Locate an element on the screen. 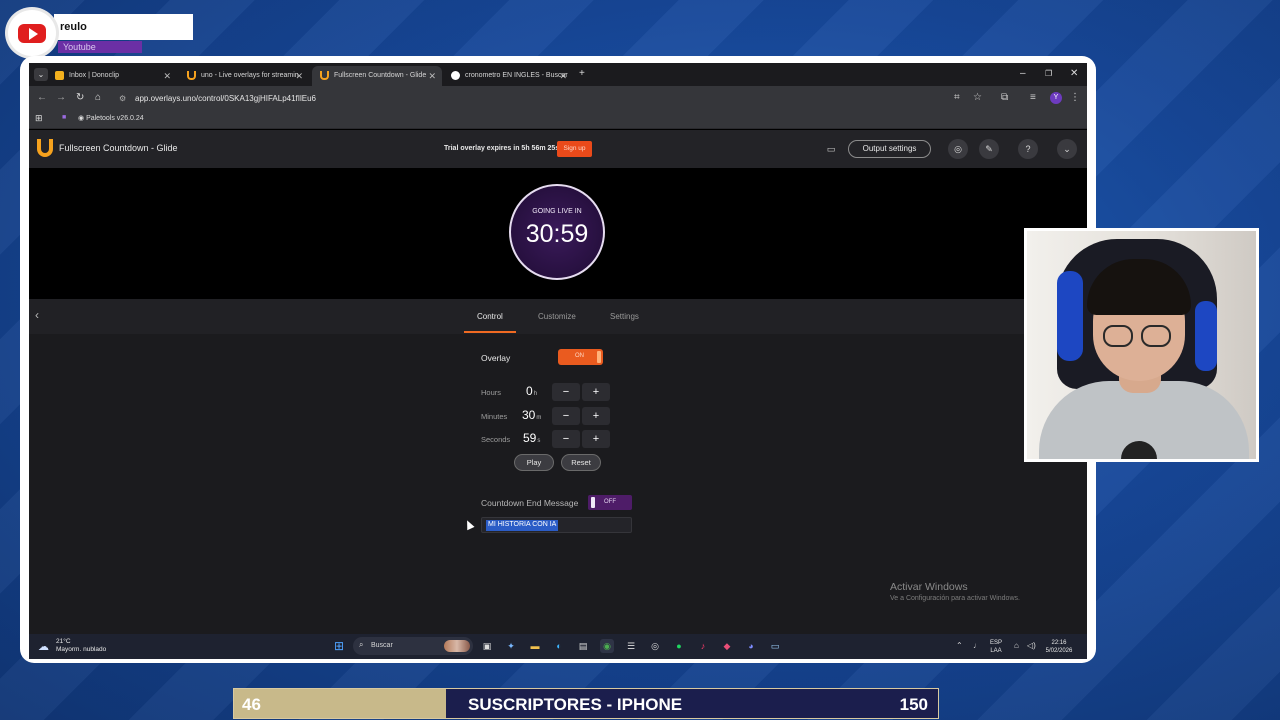 The height and width of the screenshot is (720, 1280). toggle-knob is located at coordinates (593, 502).